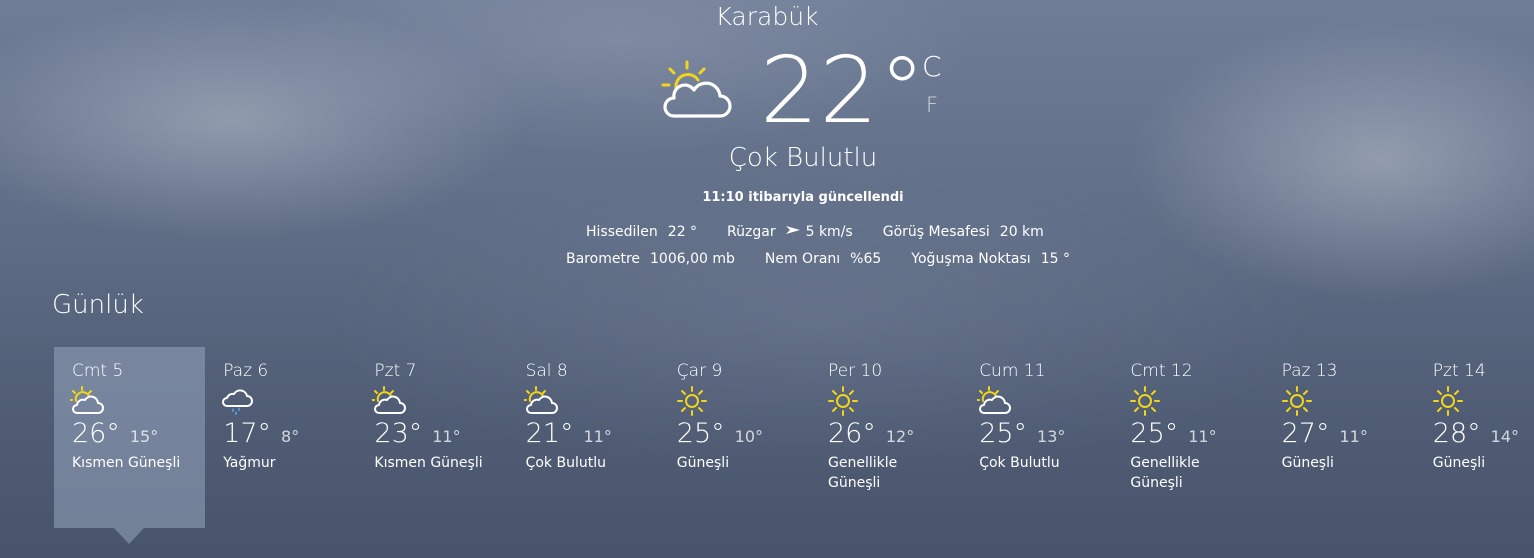 This screenshot has height=558, width=1534. I want to click on day-temperatures: 28° 14°, so click(1483, 433).